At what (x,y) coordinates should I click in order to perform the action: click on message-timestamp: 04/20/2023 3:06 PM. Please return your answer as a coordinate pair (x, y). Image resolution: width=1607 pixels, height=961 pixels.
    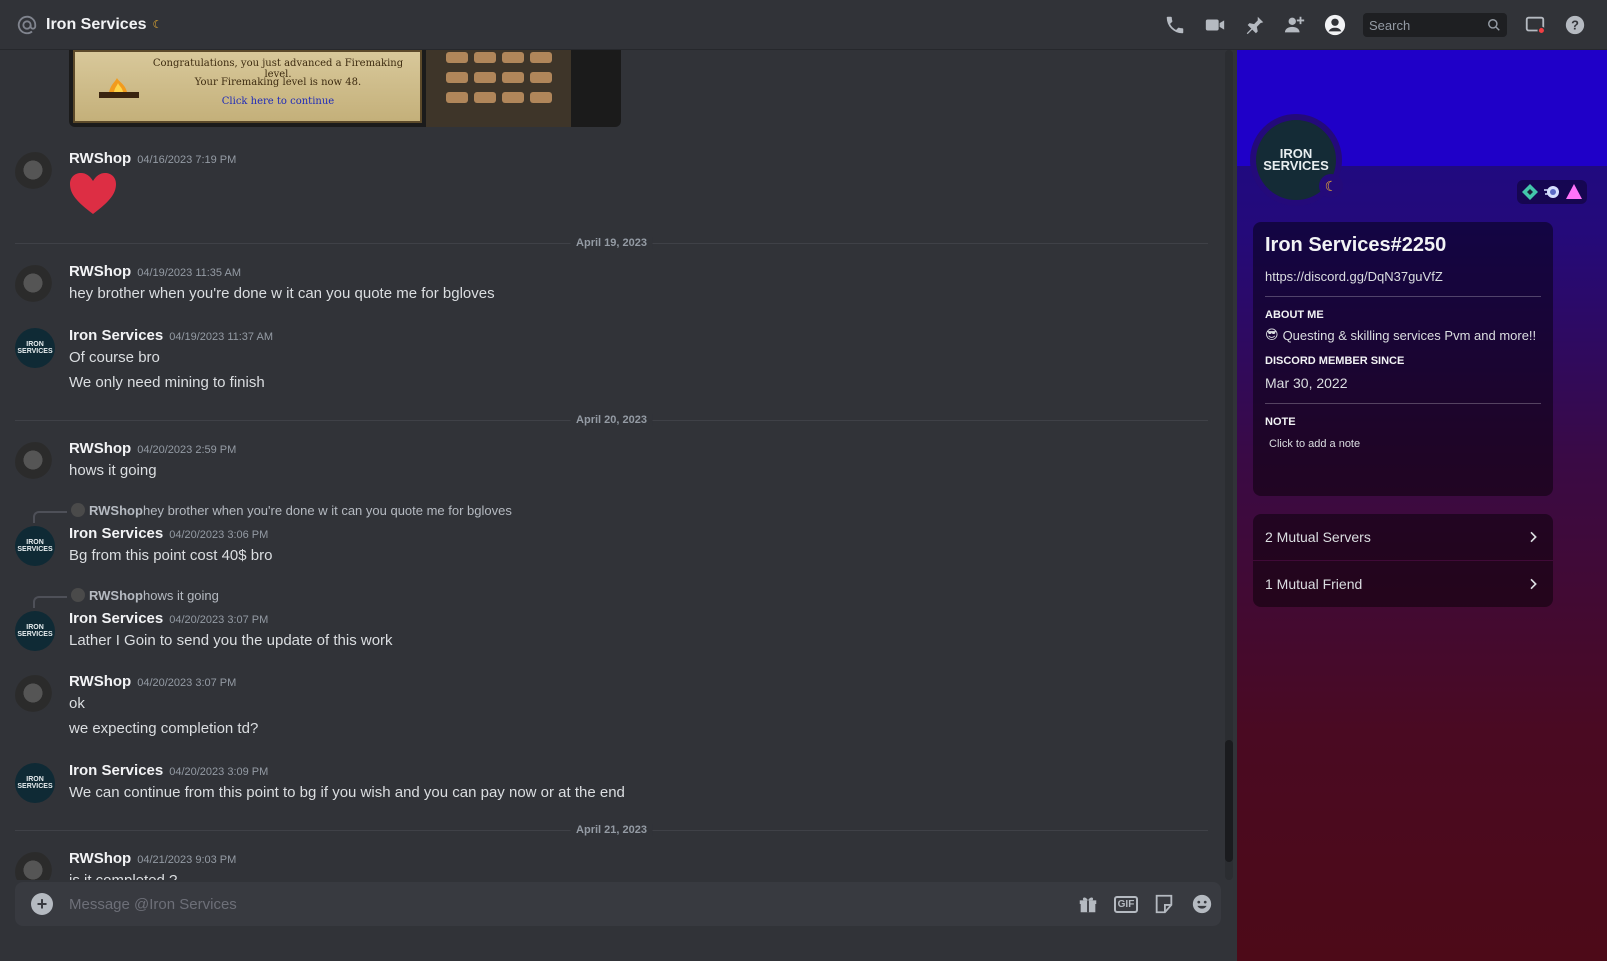
    Looking at the image, I should click on (219, 535).